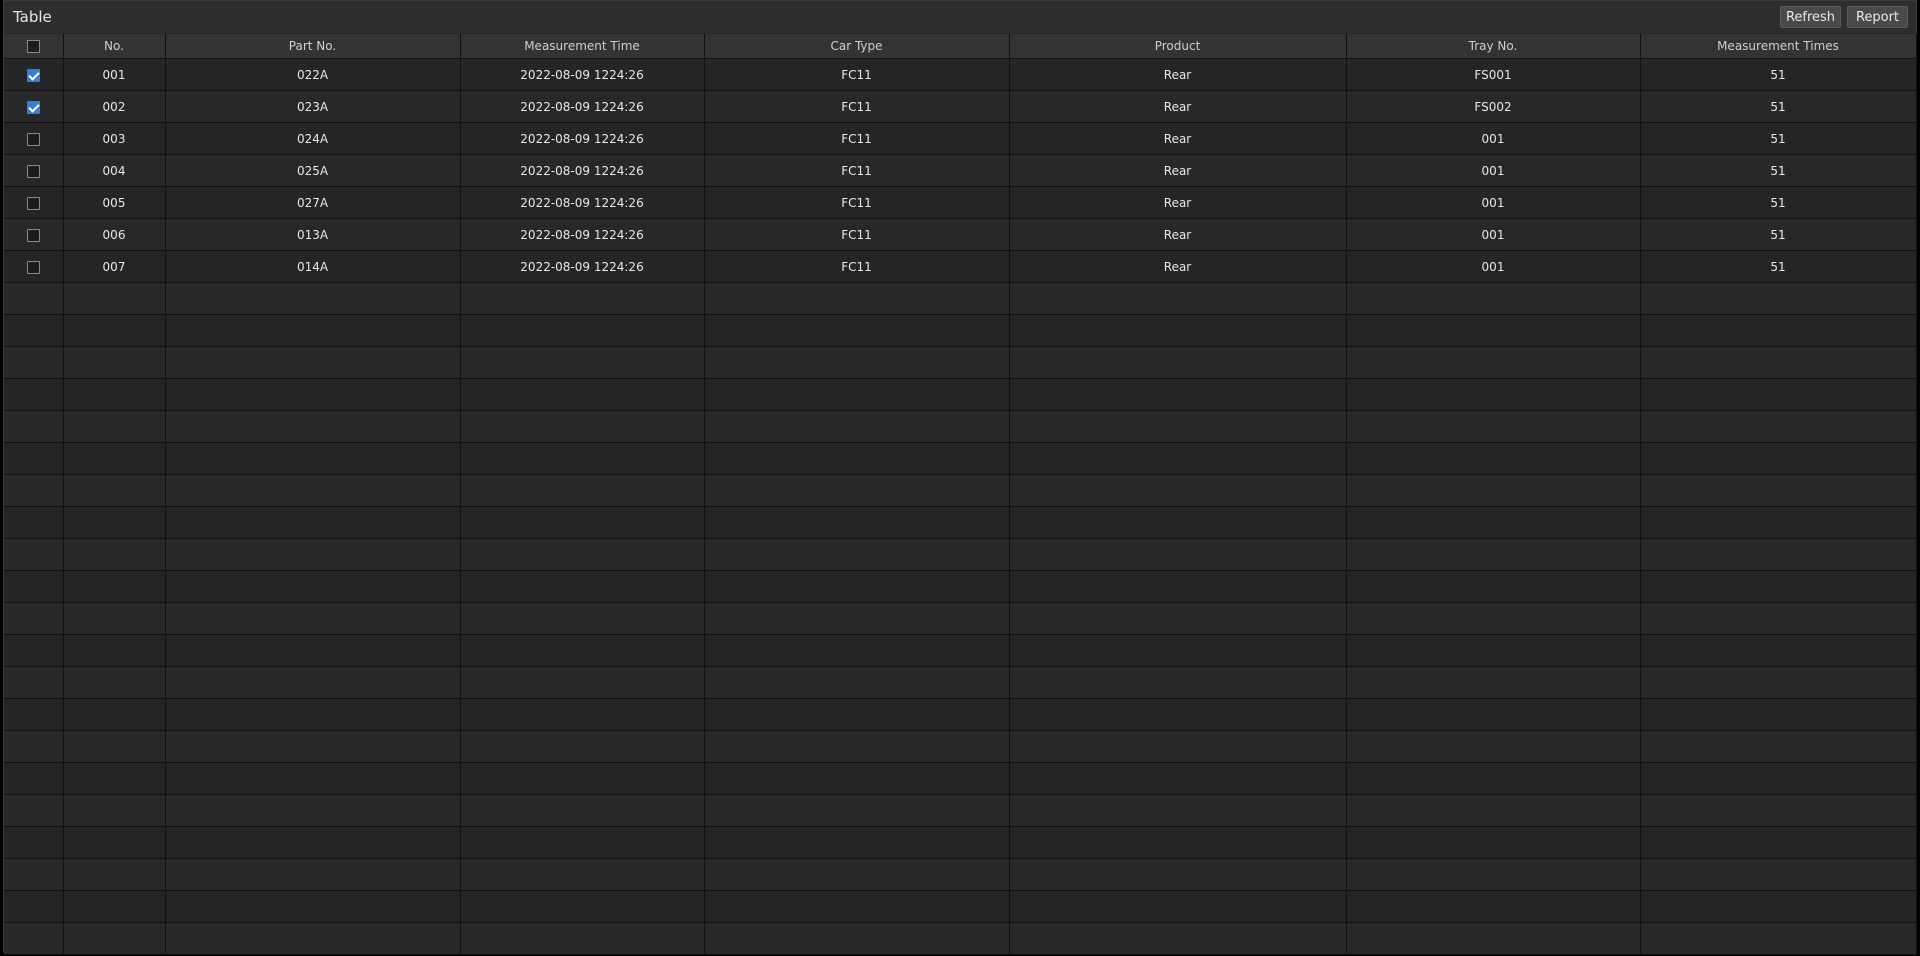 This screenshot has width=1920, height=956. I want to click on table-row: 001 022A 2022-08-09 1224:26 FC11 Rear FS001 51, so click(960, 74).